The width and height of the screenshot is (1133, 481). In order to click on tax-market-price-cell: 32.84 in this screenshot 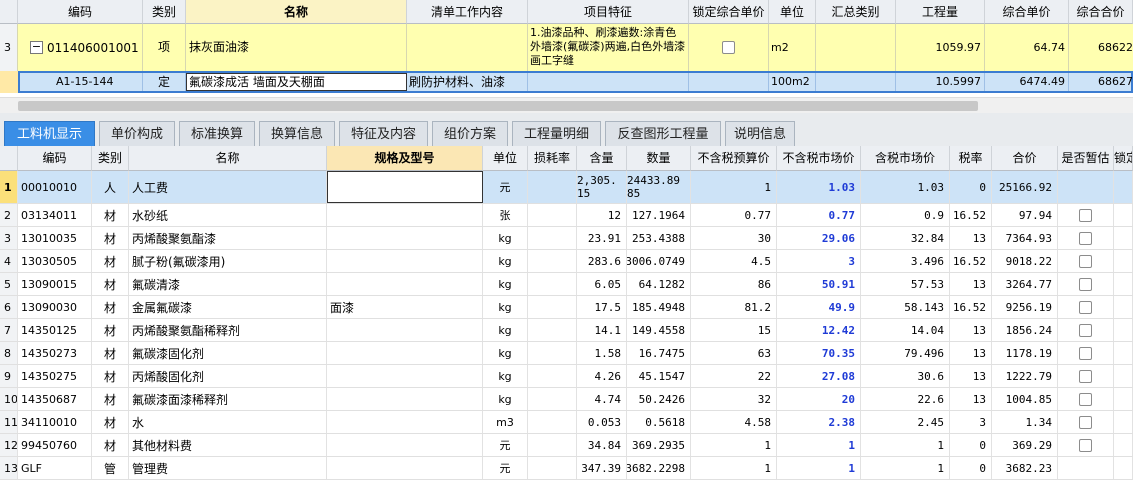, I will do `click(905, 238)`.